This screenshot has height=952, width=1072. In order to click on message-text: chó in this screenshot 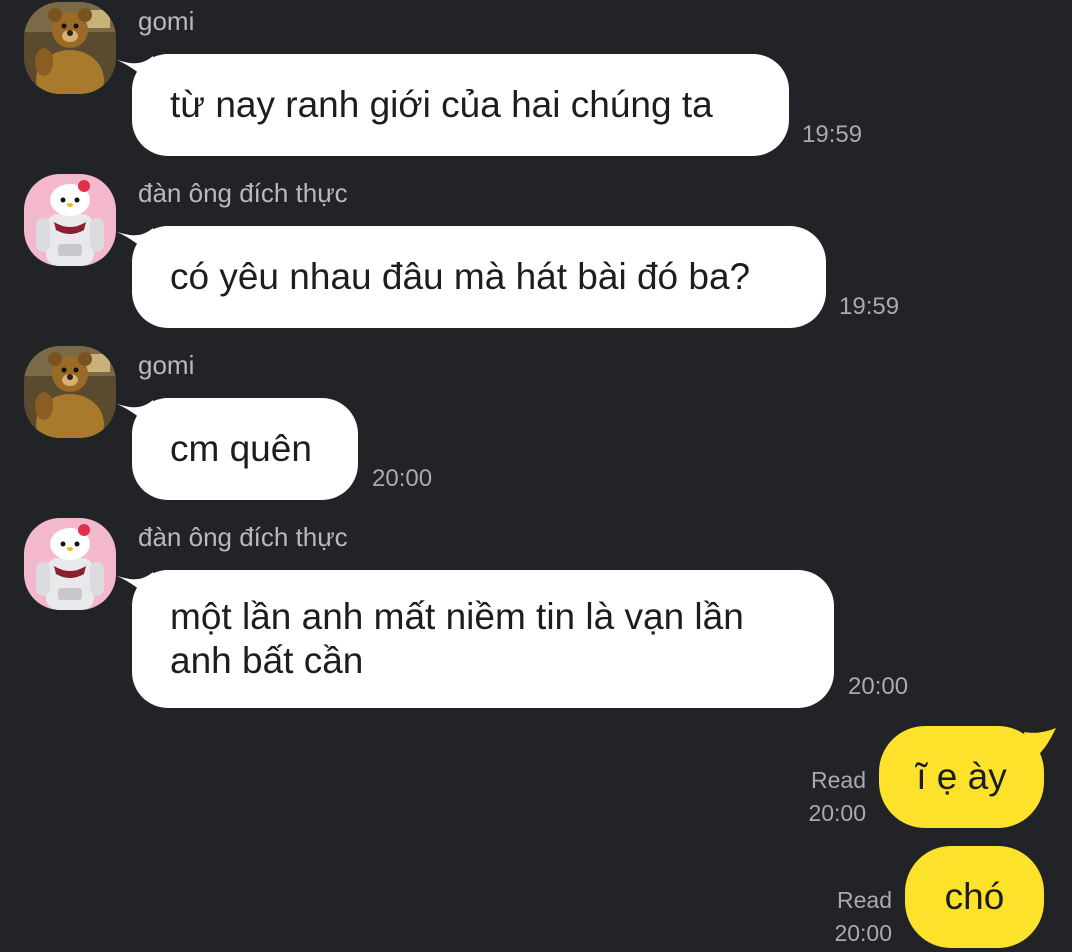, I will do `click(974, 896)`.